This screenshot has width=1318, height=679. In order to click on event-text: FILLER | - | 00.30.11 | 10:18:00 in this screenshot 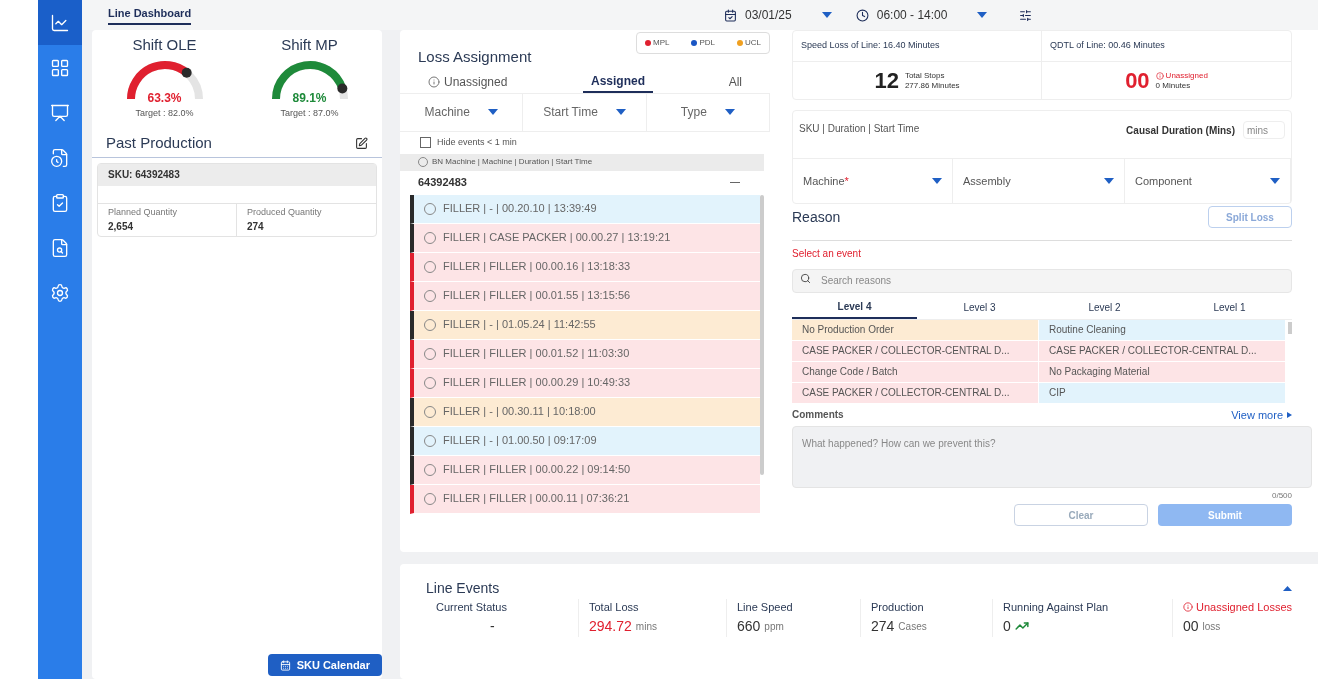, I will do `click(519, 412)`.